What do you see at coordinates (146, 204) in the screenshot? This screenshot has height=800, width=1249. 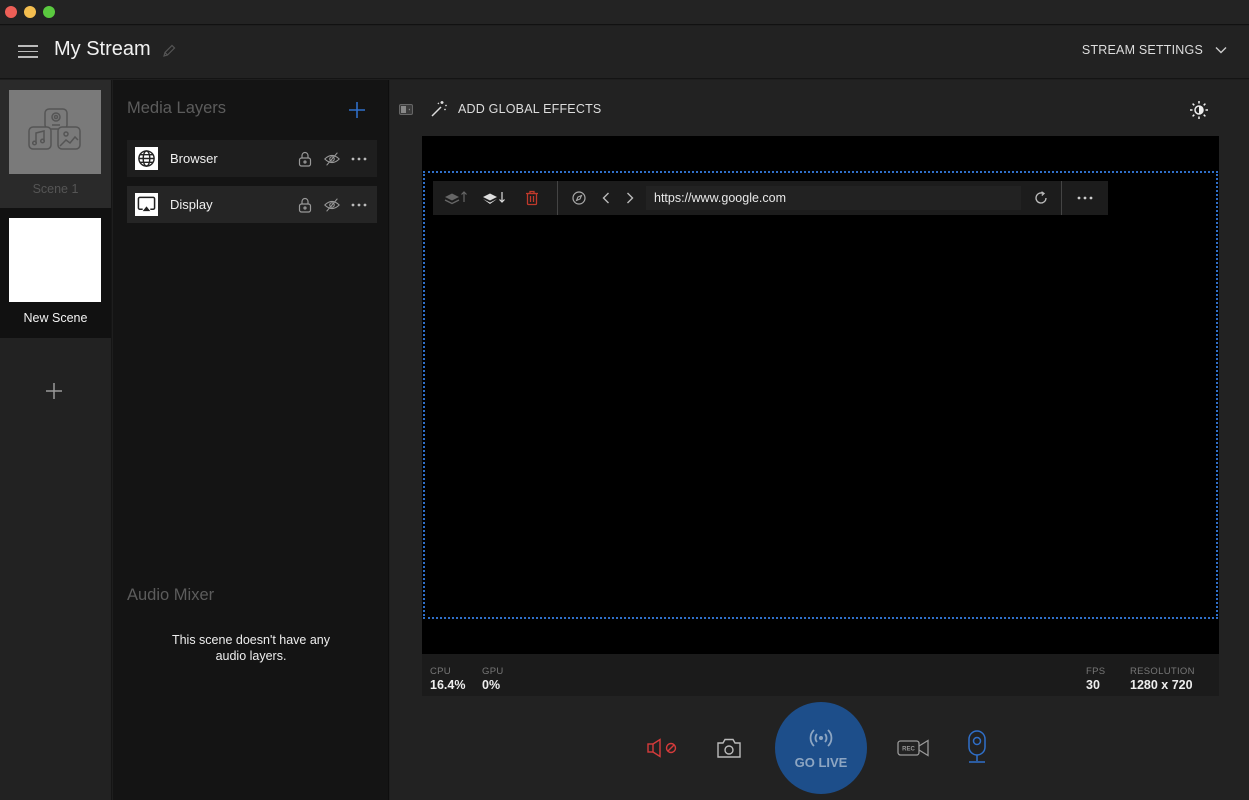 I see `airplay-display-icon` at bounding box center [146, 204].